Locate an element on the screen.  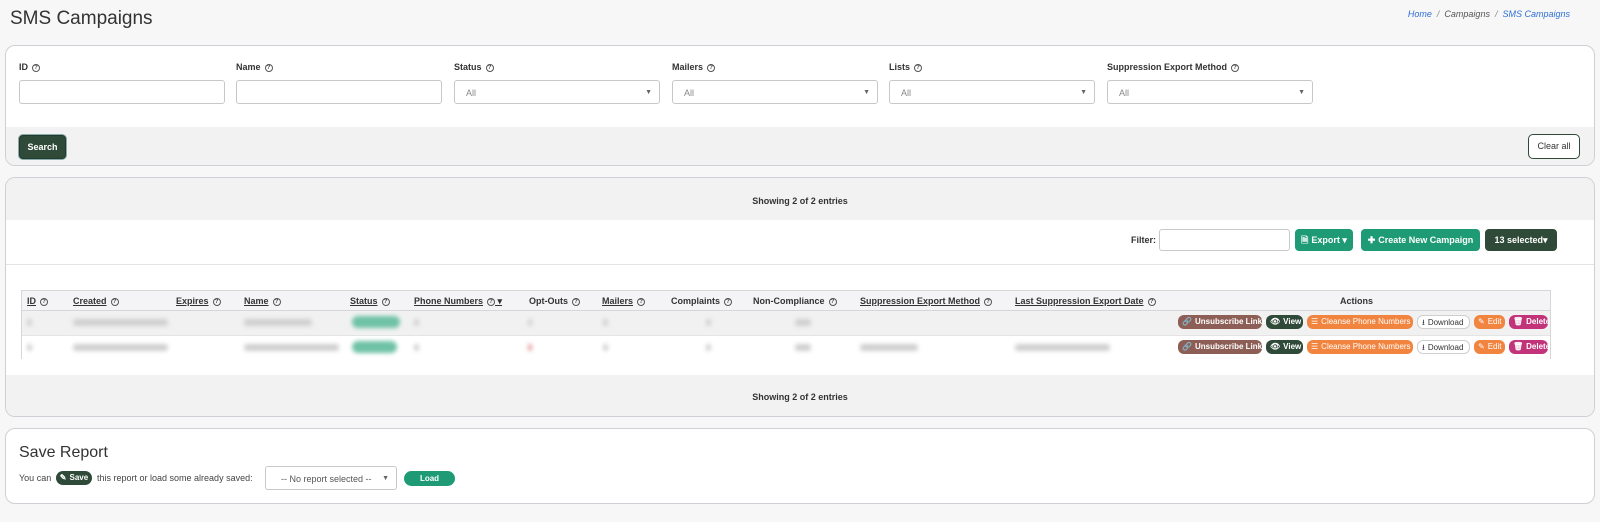
lists-filter-select: All ▼ is located at coordinates (992, 92).